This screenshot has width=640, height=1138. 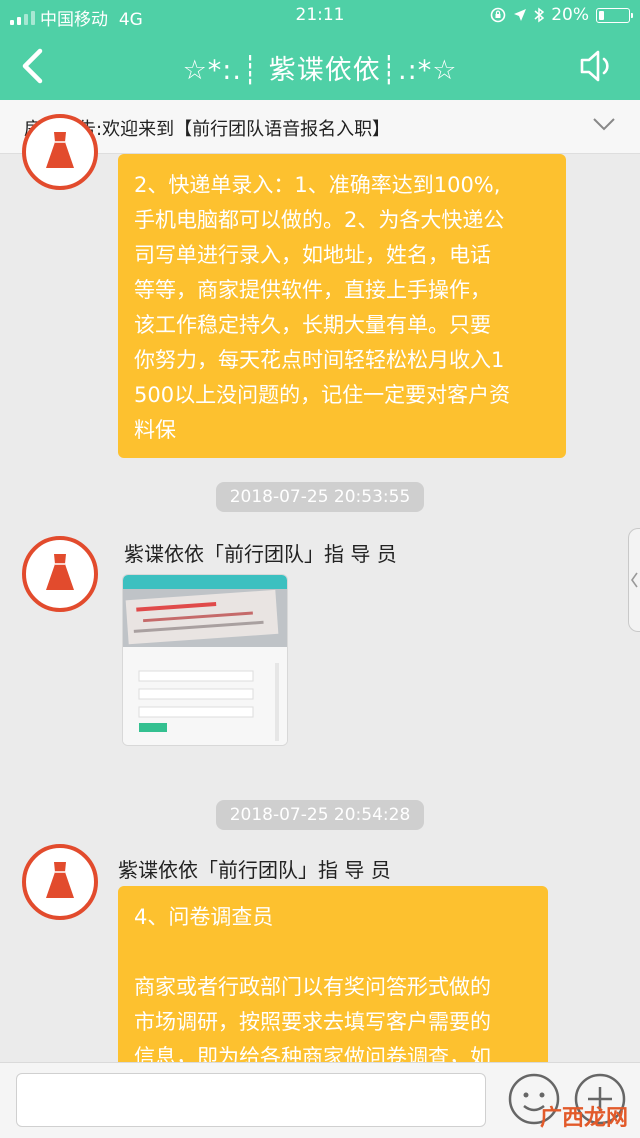 What do you see at coordinates (312, 290) in the screenshot?
I see `message-line: 等等，商家提供软件，直接上手操作，` at bounding box center [312, 290].